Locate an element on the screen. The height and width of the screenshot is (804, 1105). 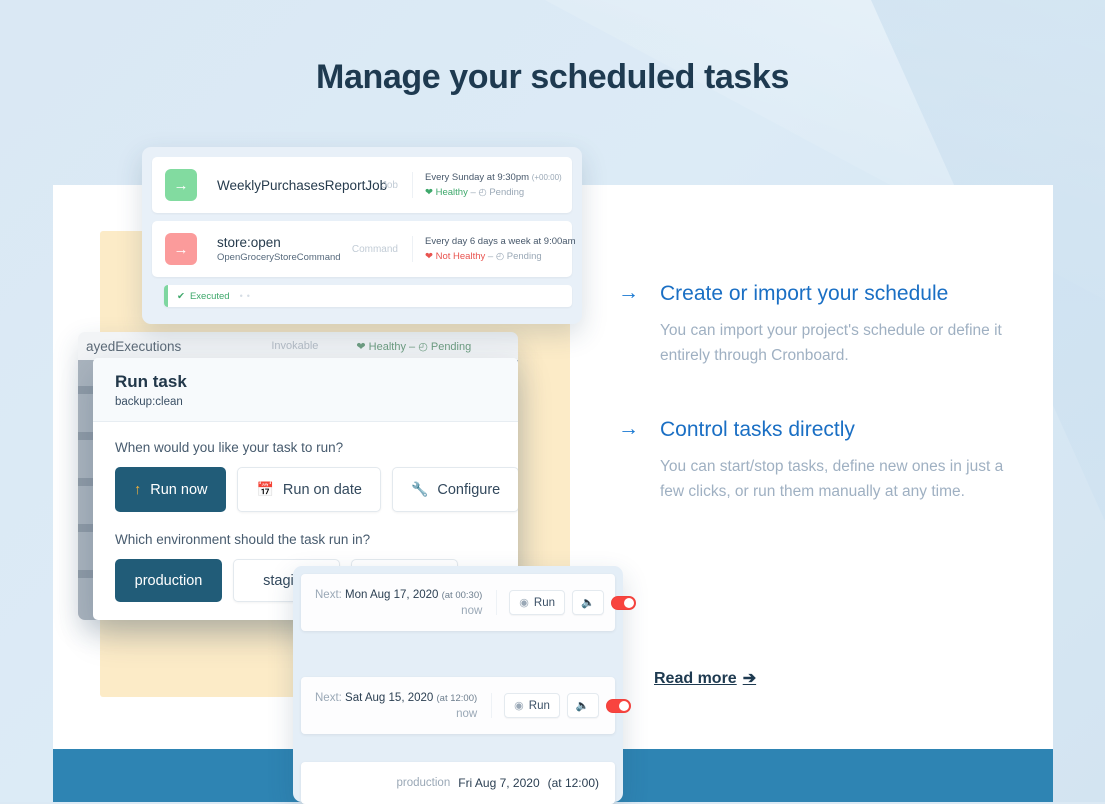
configure-button: 🔧 Configure is located at coordinates (454, 489).